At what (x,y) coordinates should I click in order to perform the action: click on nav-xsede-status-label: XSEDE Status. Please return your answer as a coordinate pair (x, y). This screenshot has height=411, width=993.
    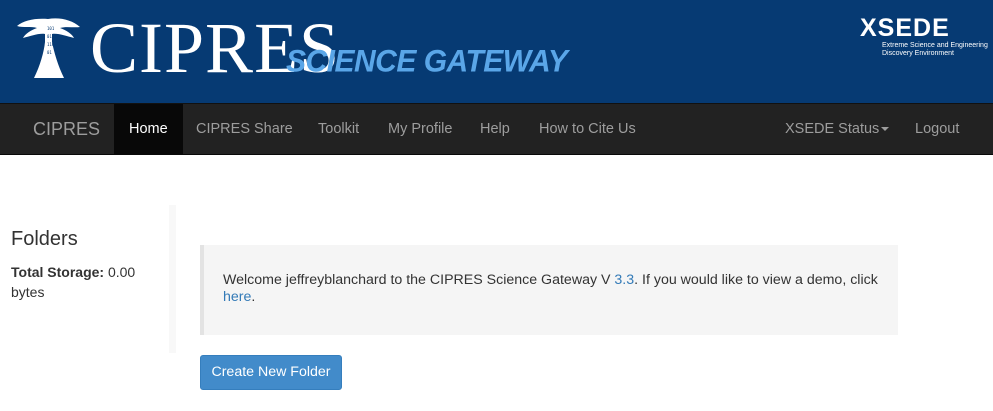
    Looking at the image, I should click on (832, 129).